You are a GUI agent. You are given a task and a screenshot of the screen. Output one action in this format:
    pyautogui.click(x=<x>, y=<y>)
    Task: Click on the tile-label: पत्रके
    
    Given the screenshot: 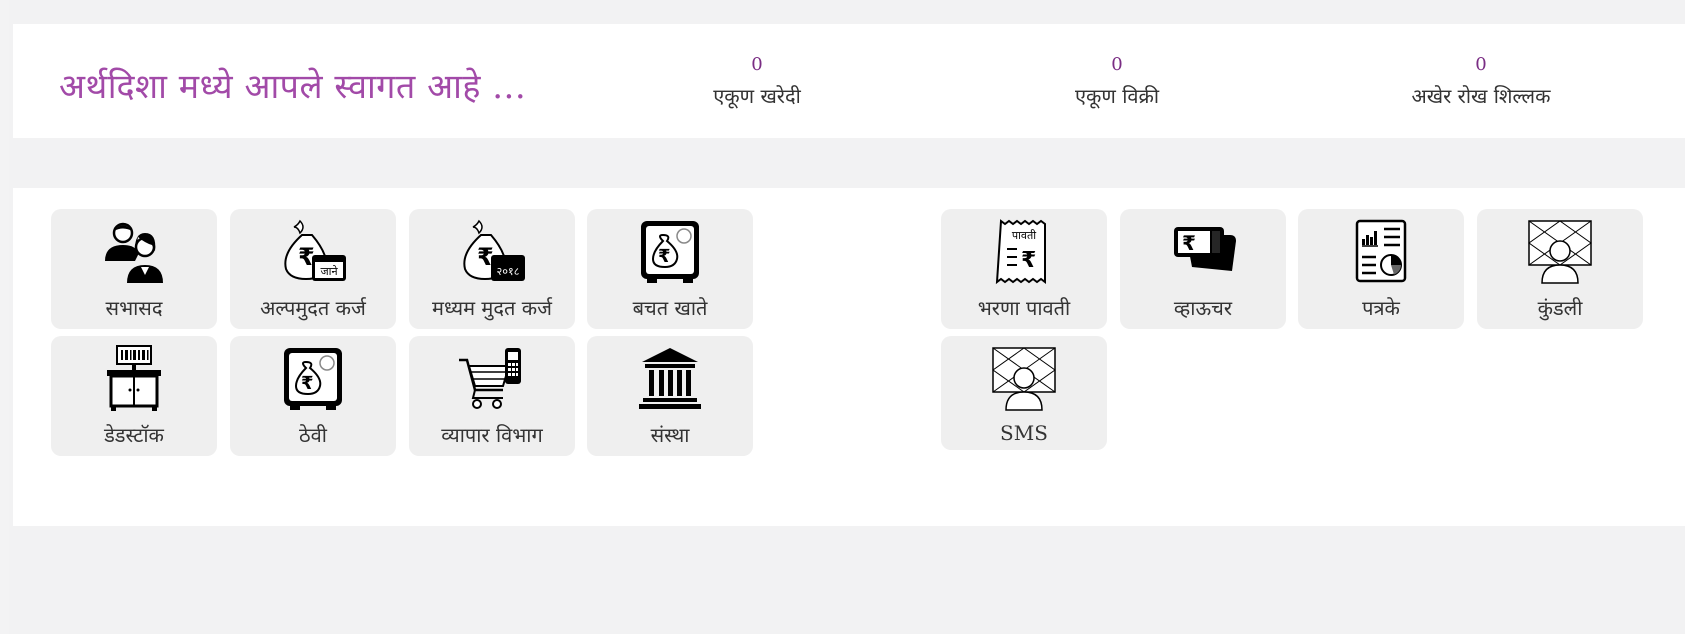 What is the action you would take?
    pyautogui.click(x=1381, y=308)
    